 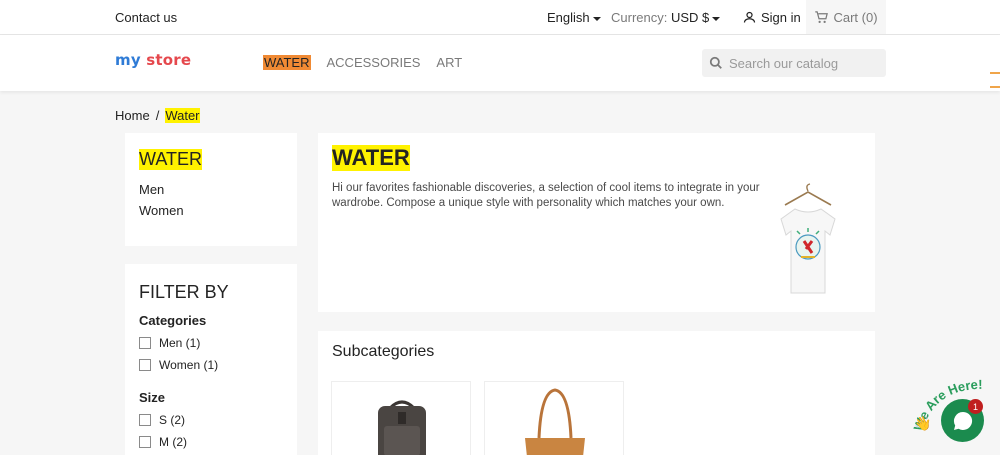 I want to click on language-selector: English, so click(x=574, y=17).